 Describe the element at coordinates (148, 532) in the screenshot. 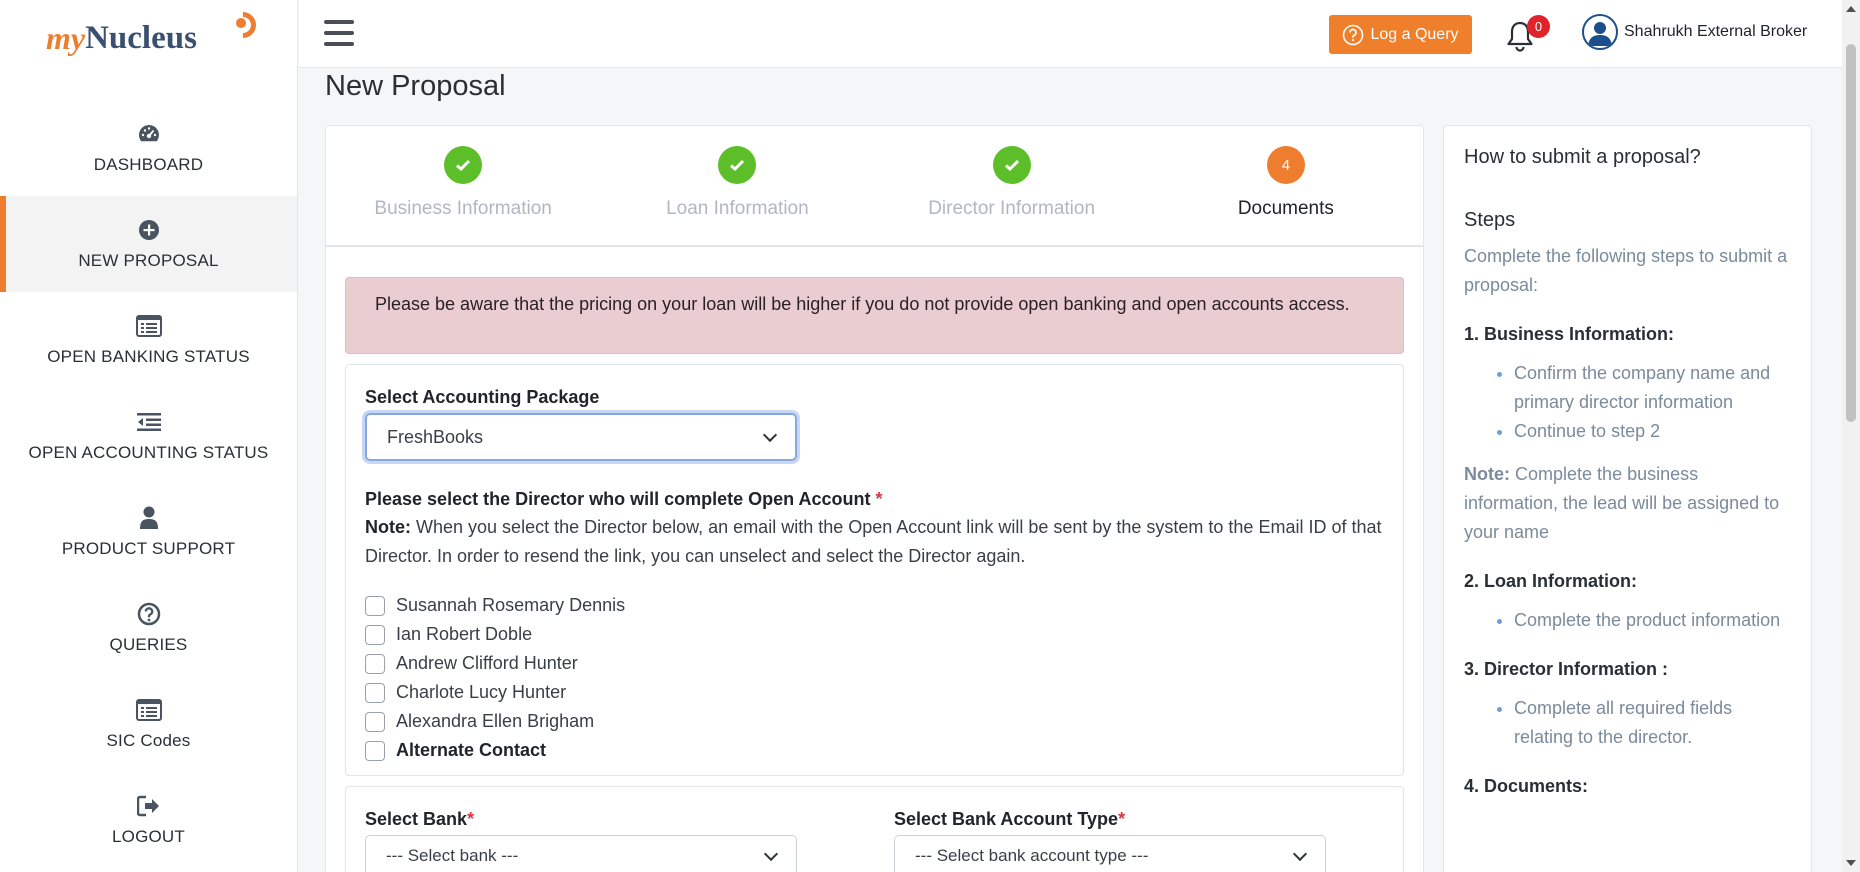

I see `sidebar-item-product-support: PRODUCT SUPPORT` at that location.